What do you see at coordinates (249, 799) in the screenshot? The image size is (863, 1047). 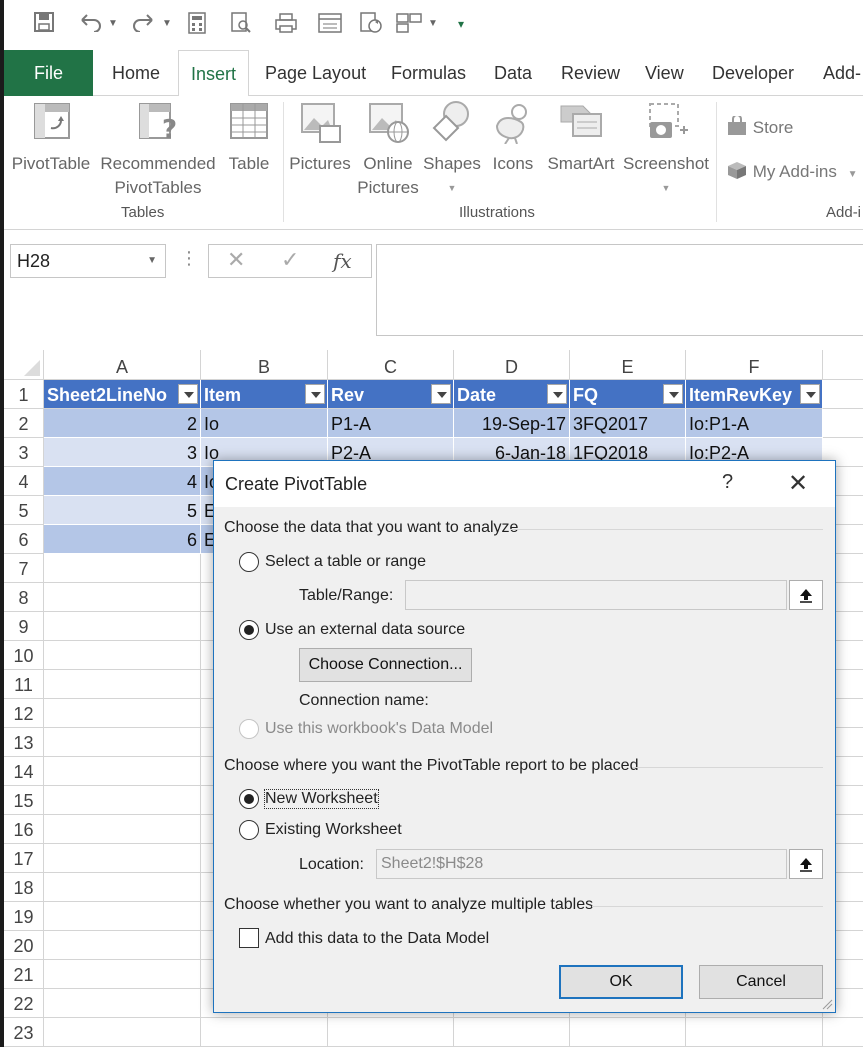 I see `new-worksheet-radio` at bounding box center [249, 799].